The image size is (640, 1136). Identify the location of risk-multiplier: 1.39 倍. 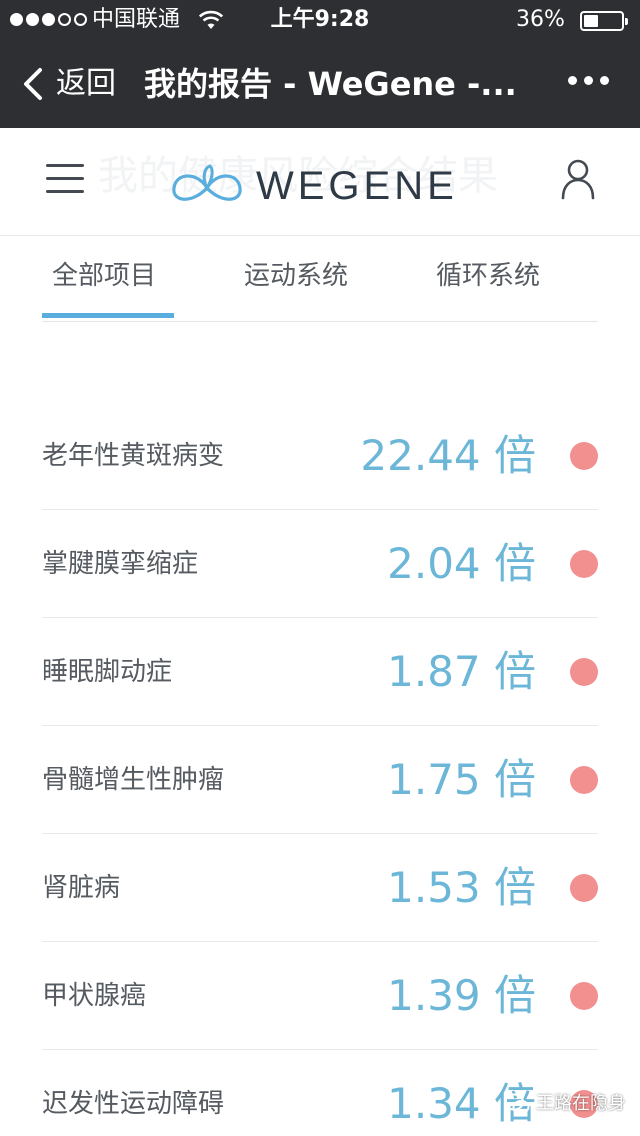
(461, 995).